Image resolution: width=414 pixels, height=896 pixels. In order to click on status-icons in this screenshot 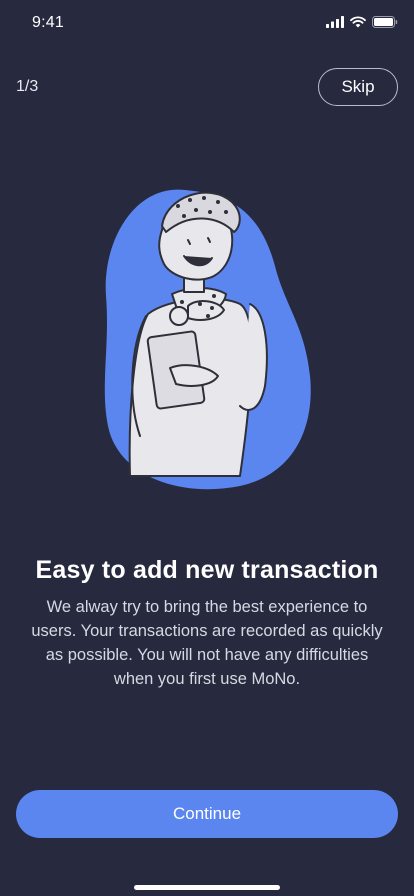, I will do `click(362, 22)`.